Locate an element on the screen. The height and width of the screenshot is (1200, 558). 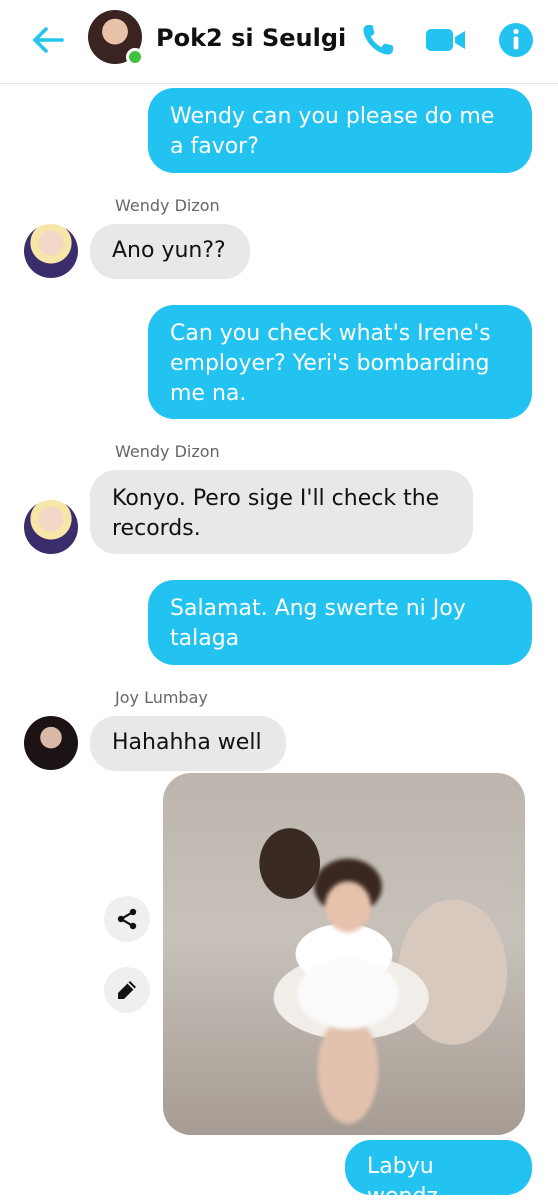
chat-header: Pok2 si Seulgi is located at coordinates (279, 42).